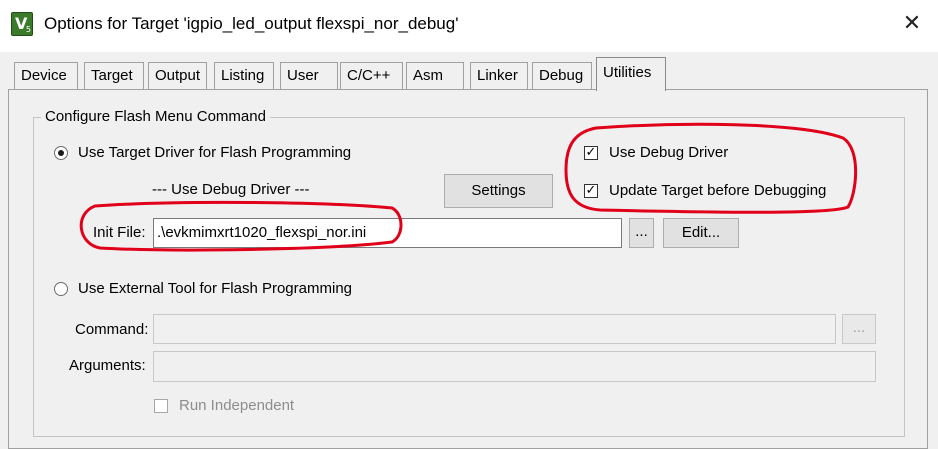 The width and height of the screenshot is (938, 449). Describe the element at coordinates (237, 405) in the screenshot. I see `run-independent-label: Run Independent` at that location.